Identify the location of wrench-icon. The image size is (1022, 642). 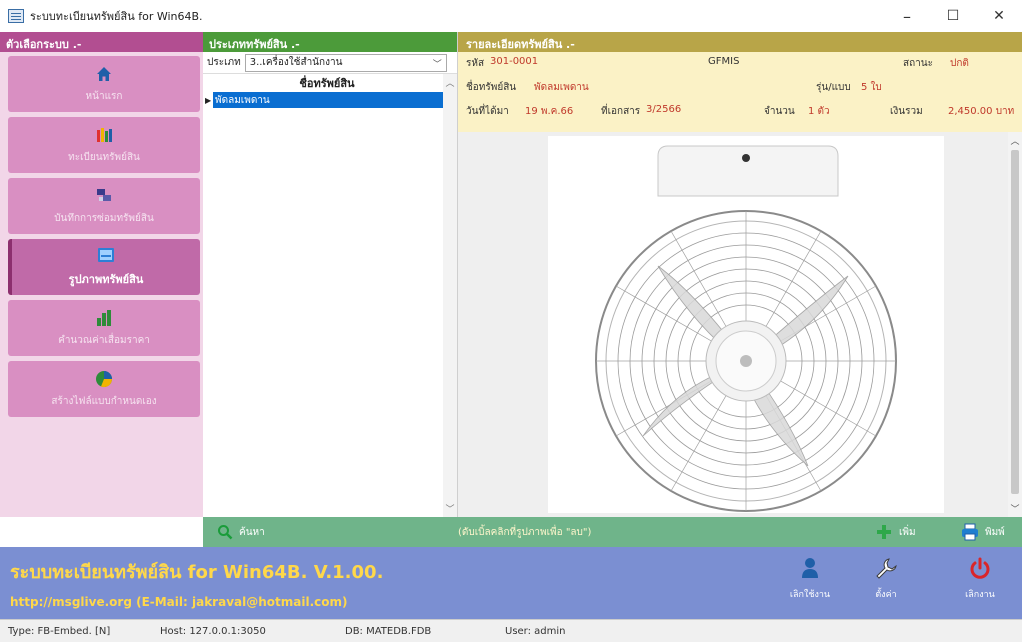
(886, 568).